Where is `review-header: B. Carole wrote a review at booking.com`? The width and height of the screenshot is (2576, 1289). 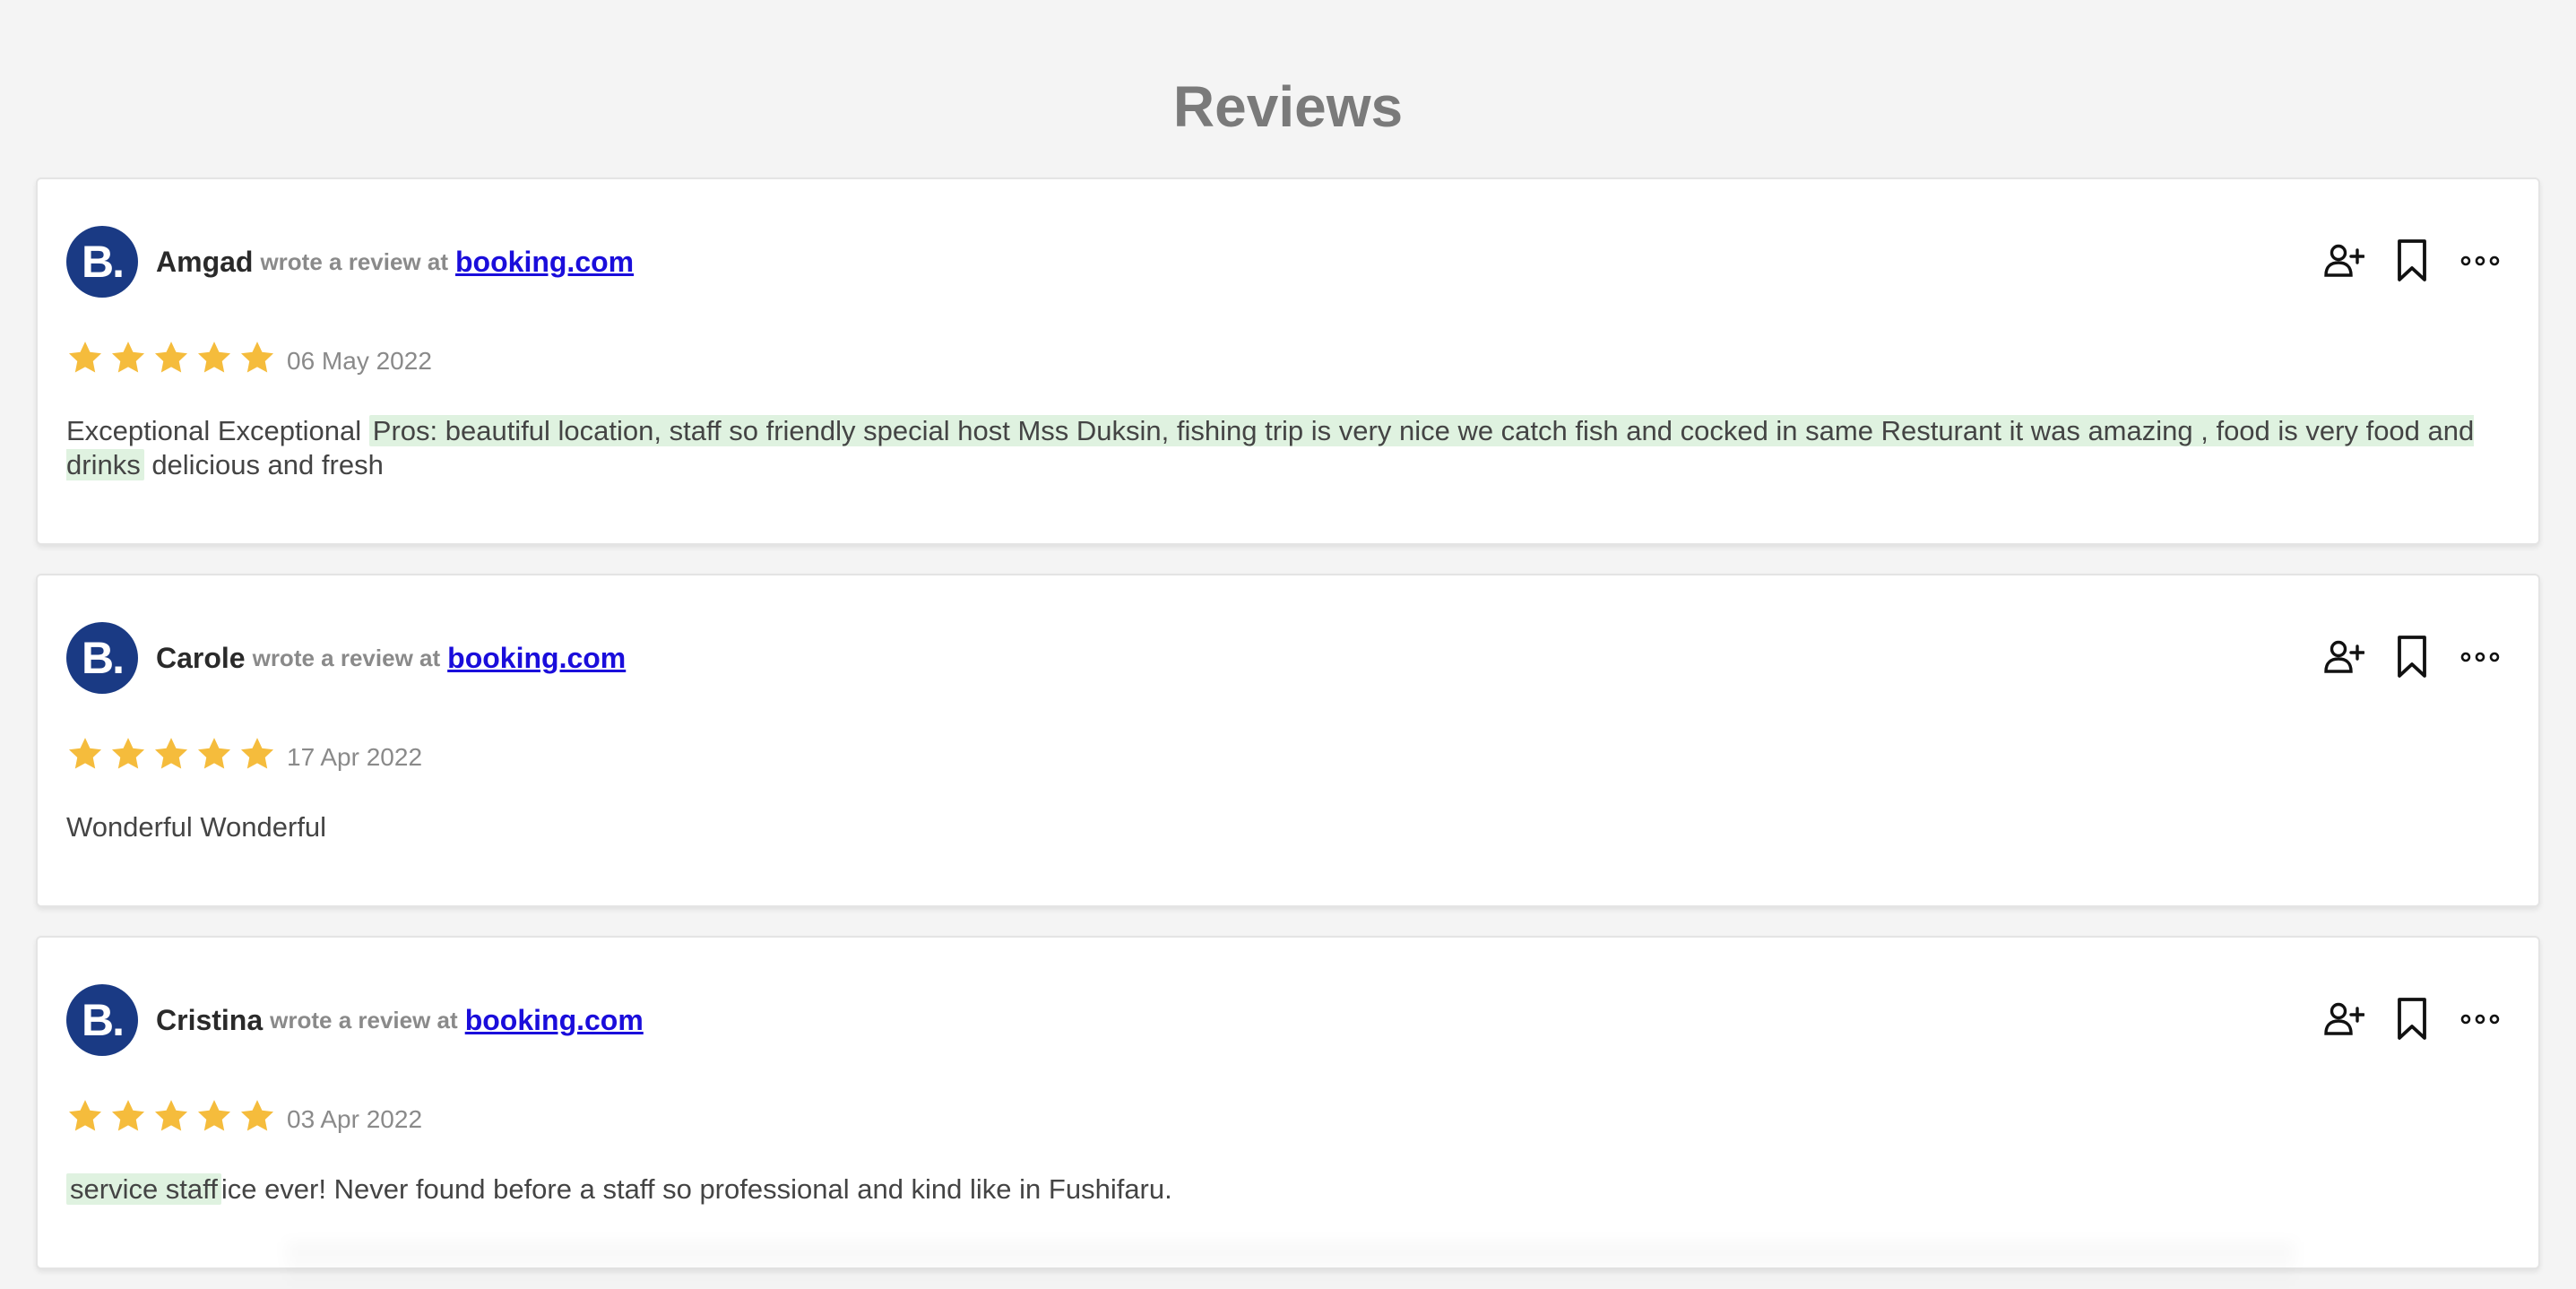 review-header: B. Carole wrote a review at booking.com is located at coordinates (346, 658).